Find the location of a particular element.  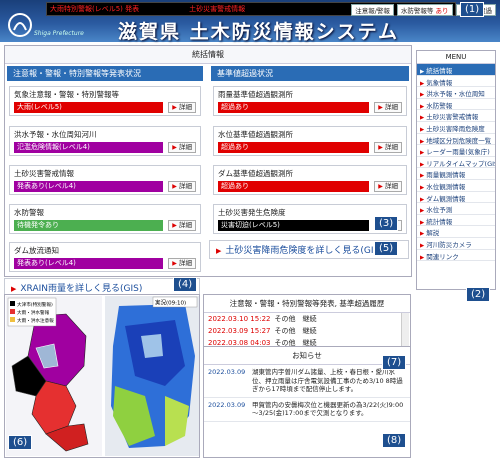

summary-title: 統括情報 is located at coordinates (208, 55).